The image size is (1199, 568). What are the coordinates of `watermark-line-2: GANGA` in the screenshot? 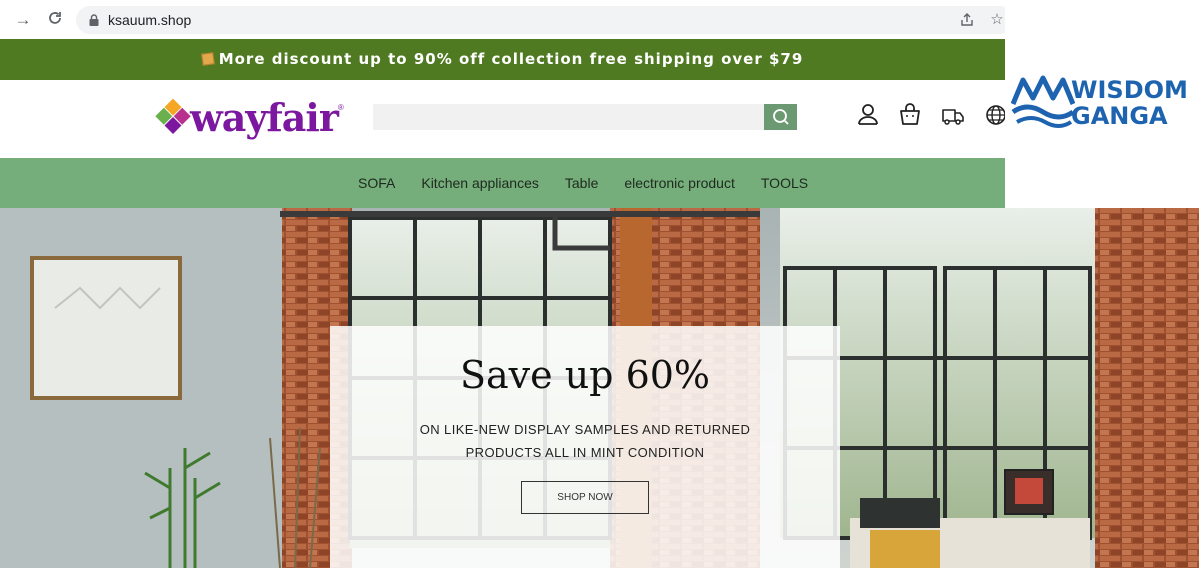 It's located at (1119, 116).